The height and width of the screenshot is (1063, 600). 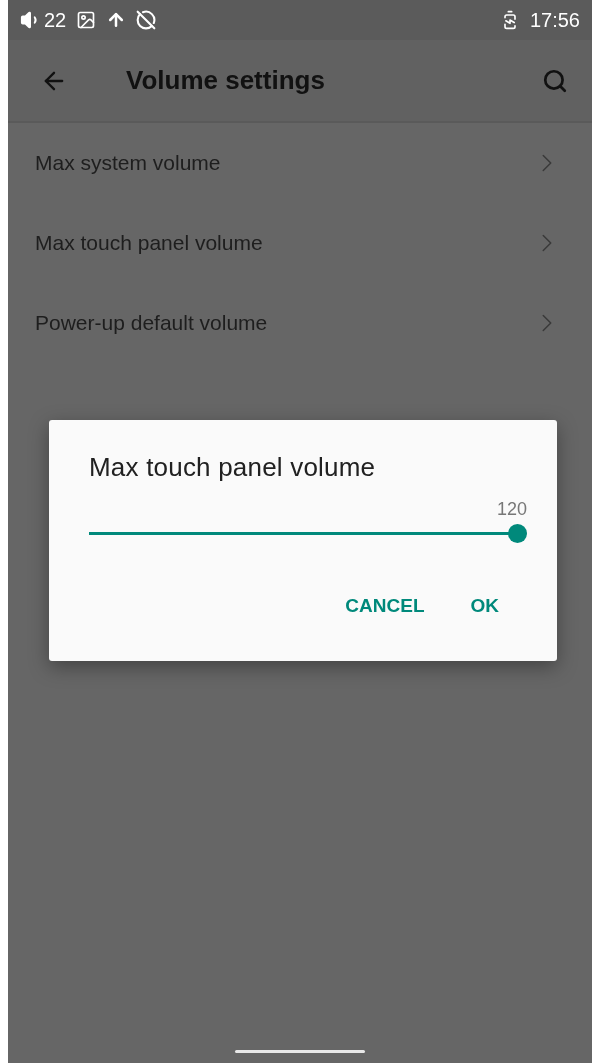 I want to click on item-label: Max system volume, so click(x=128, y=163).